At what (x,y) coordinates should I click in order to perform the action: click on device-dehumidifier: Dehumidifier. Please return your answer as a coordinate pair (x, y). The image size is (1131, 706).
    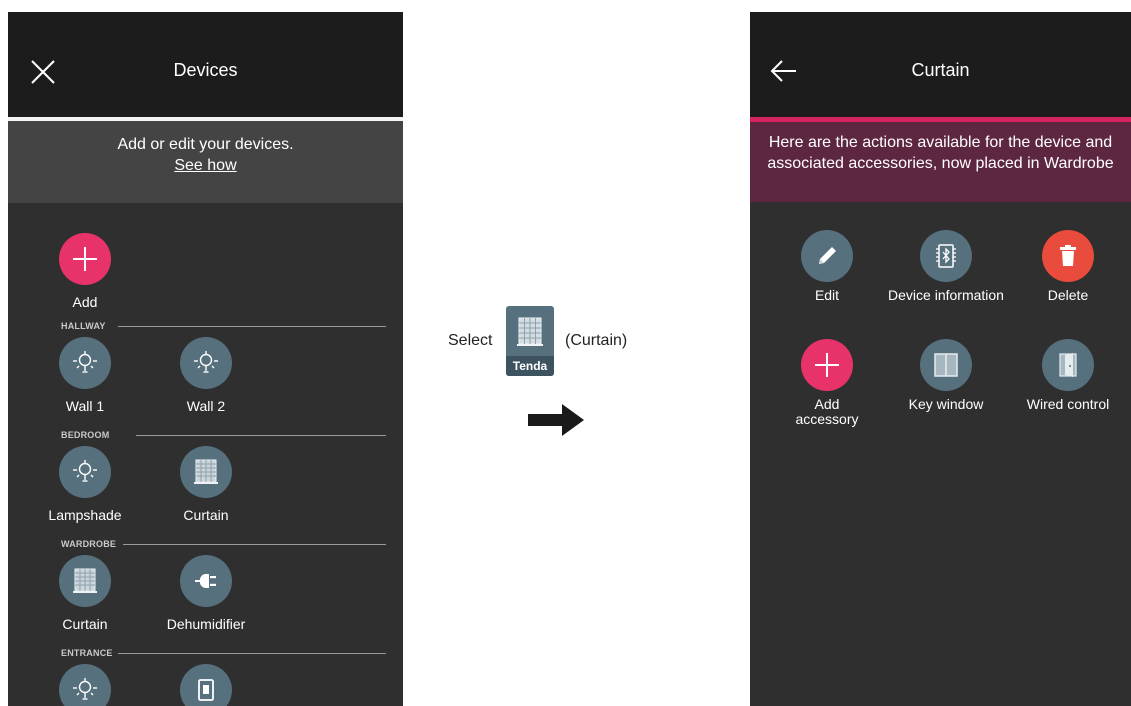
    Looking at the image, I should click on (206, 593).